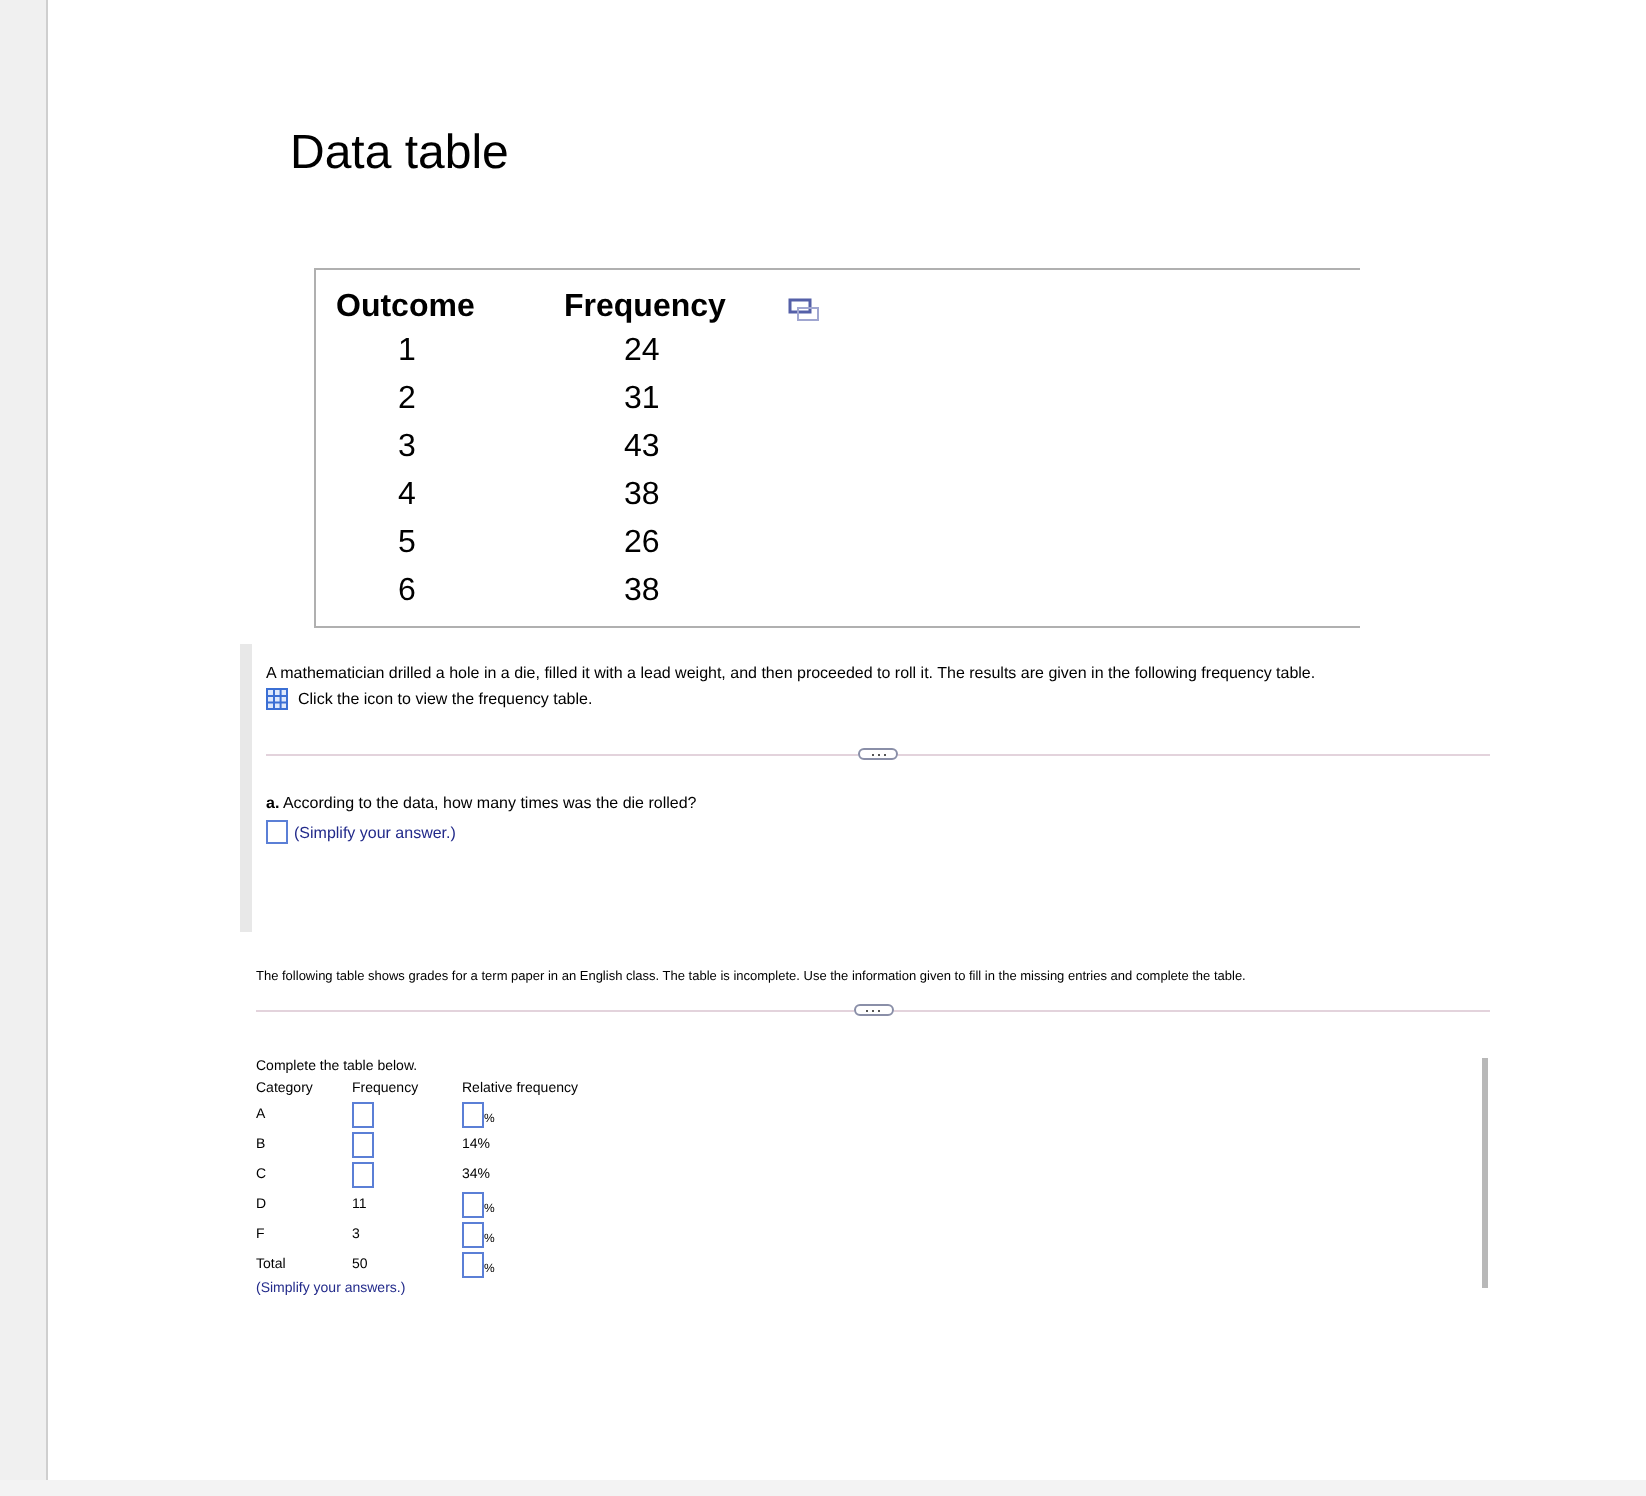  Describe the element at coordinates (407, 351) in the screenshot. I see `table-cell: 1` at that location.